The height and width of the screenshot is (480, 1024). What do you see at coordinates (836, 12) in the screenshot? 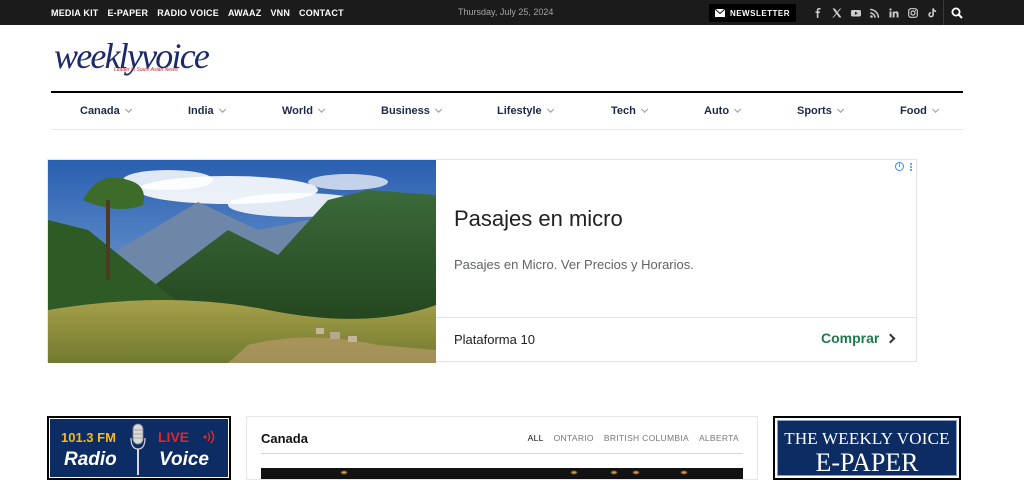
I see `x-icon` at bounding box center [836, 12].